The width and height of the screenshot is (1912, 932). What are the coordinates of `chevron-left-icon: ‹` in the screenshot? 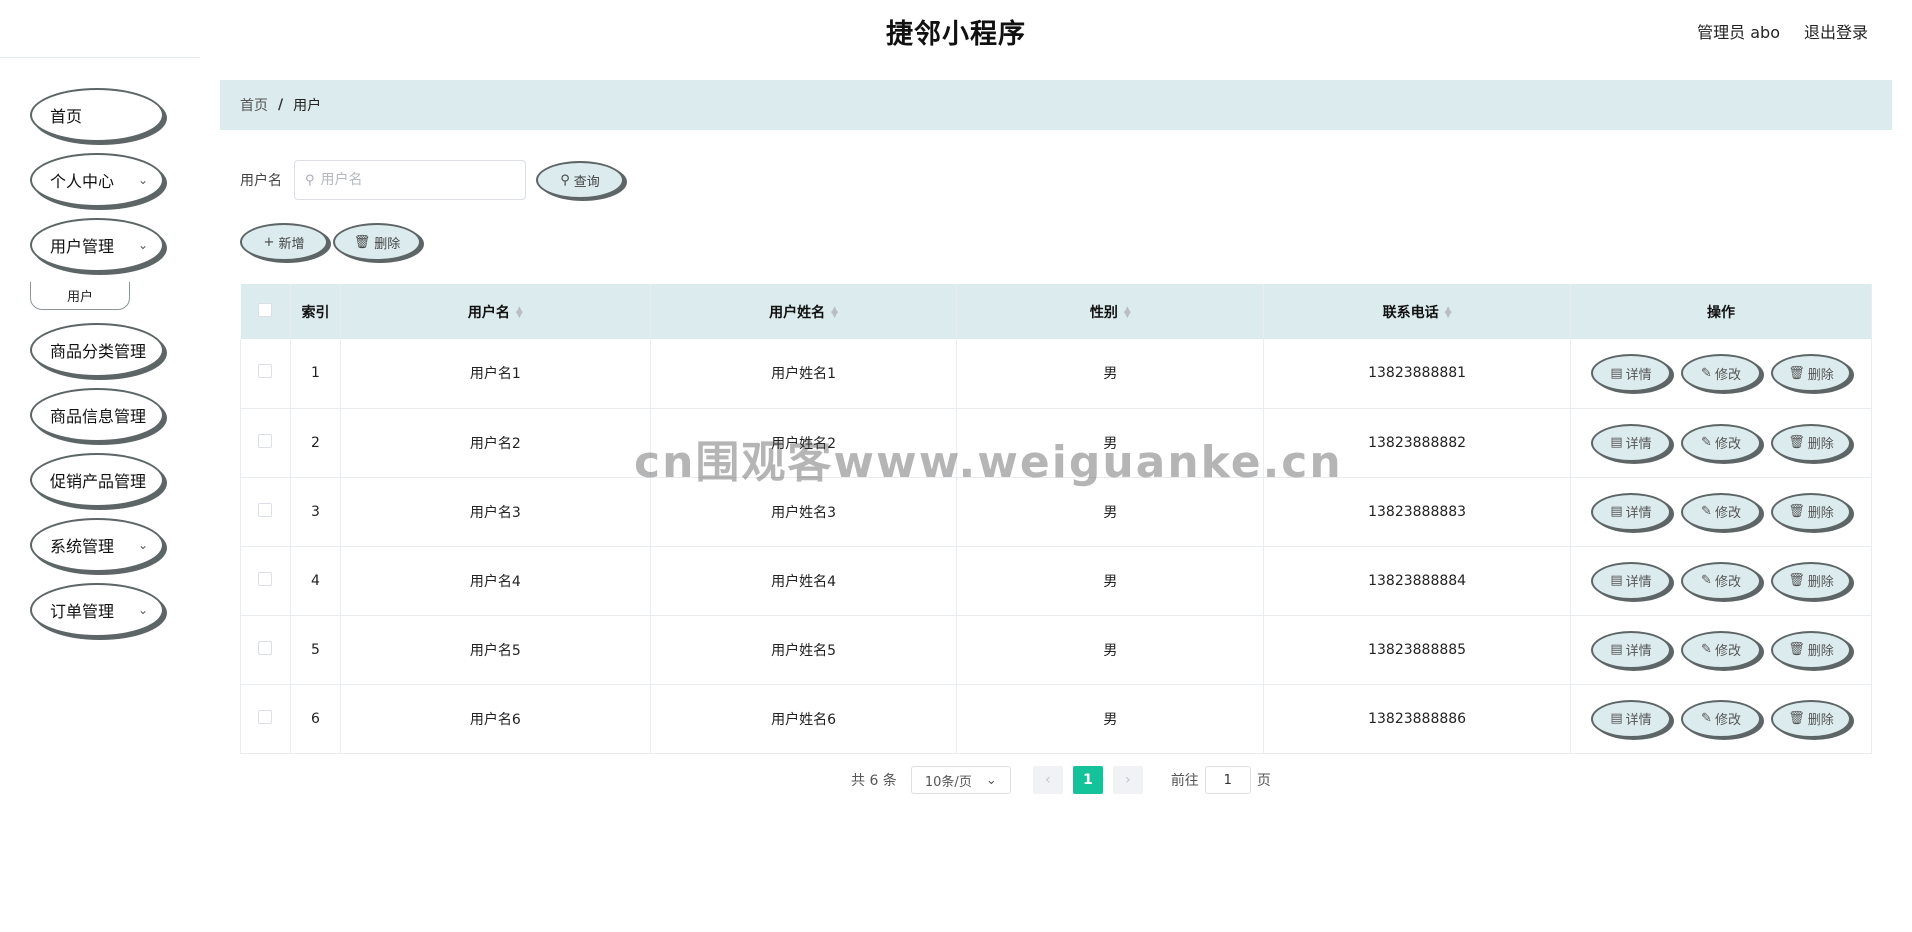 It's located at (1048, 780).